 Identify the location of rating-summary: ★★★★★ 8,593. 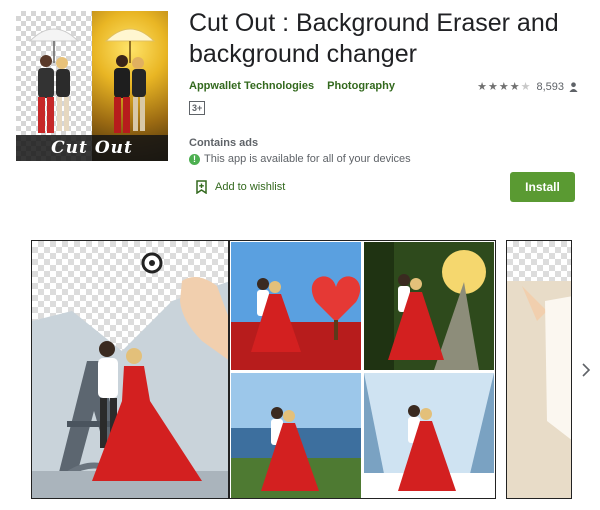
(527, 86).